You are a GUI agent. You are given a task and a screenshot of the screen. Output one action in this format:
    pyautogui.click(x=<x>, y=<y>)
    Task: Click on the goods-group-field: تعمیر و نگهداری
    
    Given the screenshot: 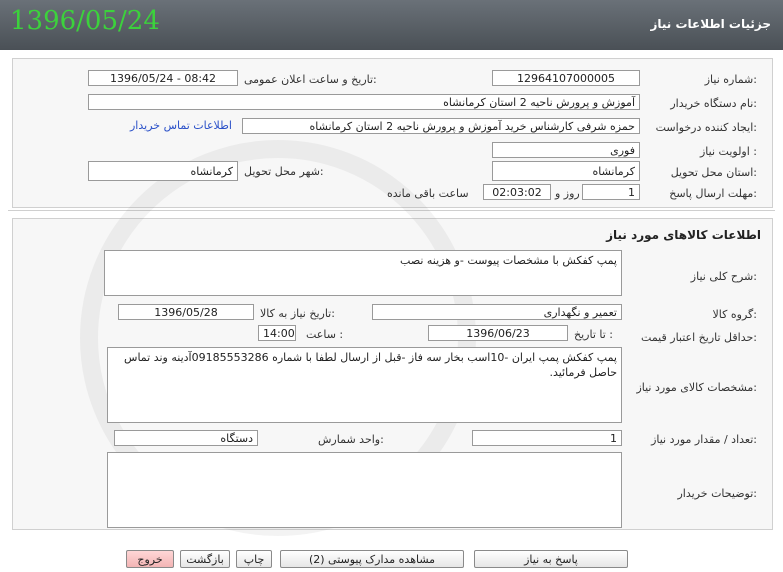 What is the action you would take?
    pyautogui.click(x=497, y=312)
    